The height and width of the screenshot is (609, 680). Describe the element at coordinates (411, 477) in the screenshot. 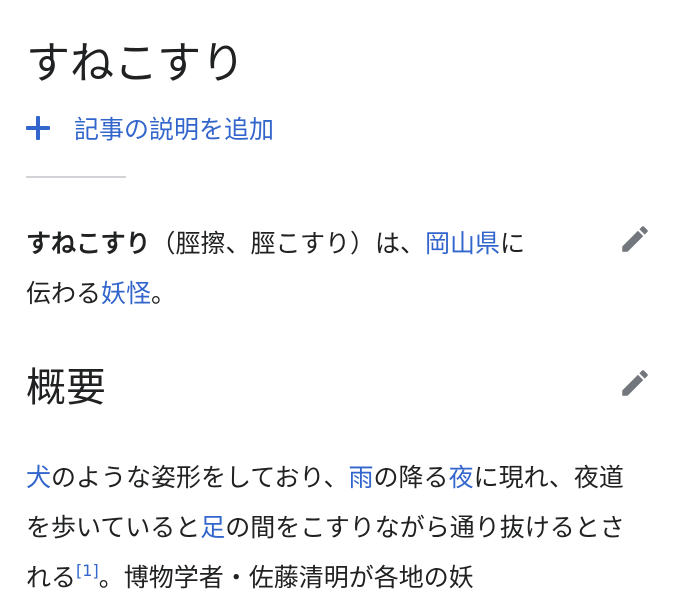

I see `body-text: の降る` at that location.